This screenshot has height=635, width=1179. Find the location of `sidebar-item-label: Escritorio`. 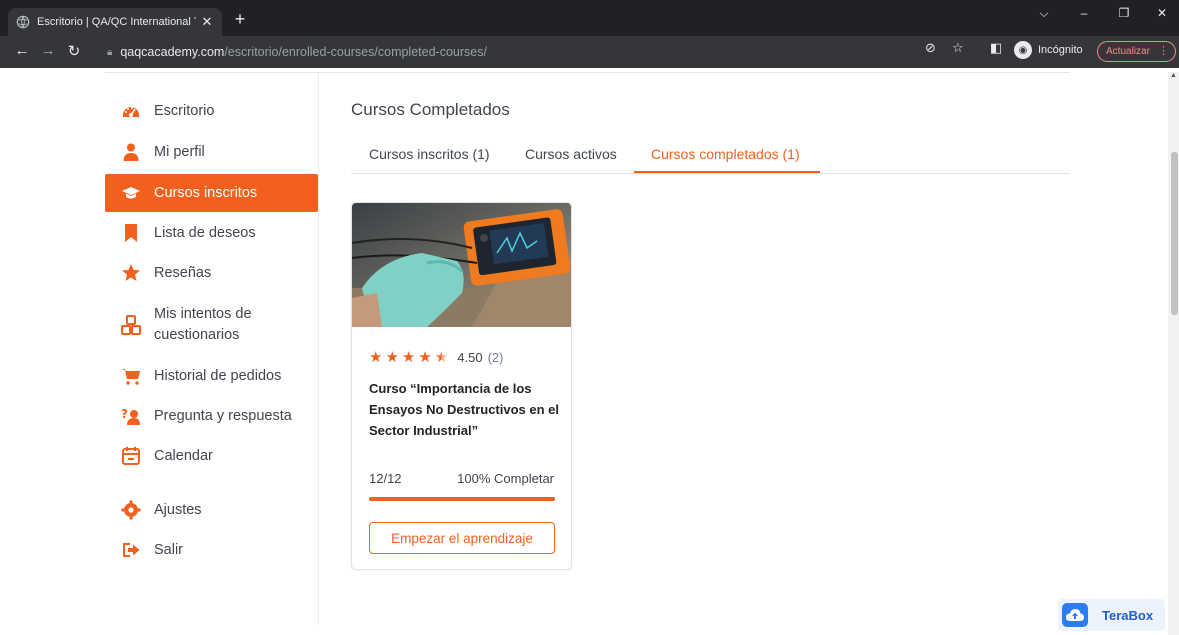

sidebar-item-label: Escritorio is located at coordinates (184, 111).